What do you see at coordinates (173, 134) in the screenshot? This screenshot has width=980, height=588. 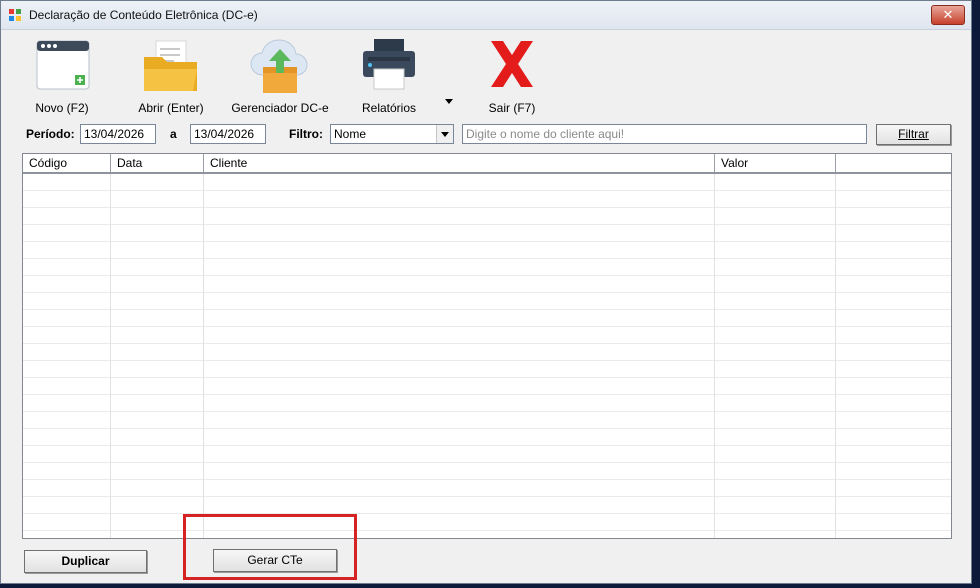 I see `to-label: a` at bounding box center [173, 134].